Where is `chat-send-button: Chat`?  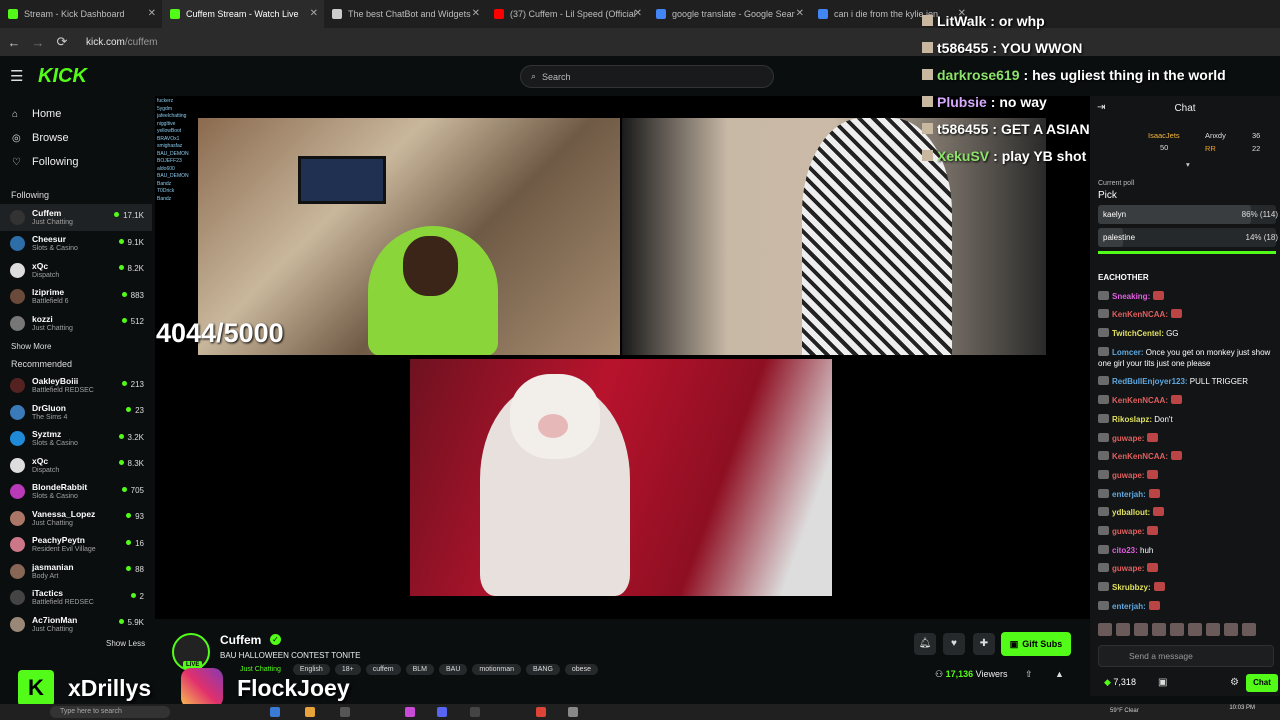 chat-send-button: Chat is located at coordinates (1262, 683).